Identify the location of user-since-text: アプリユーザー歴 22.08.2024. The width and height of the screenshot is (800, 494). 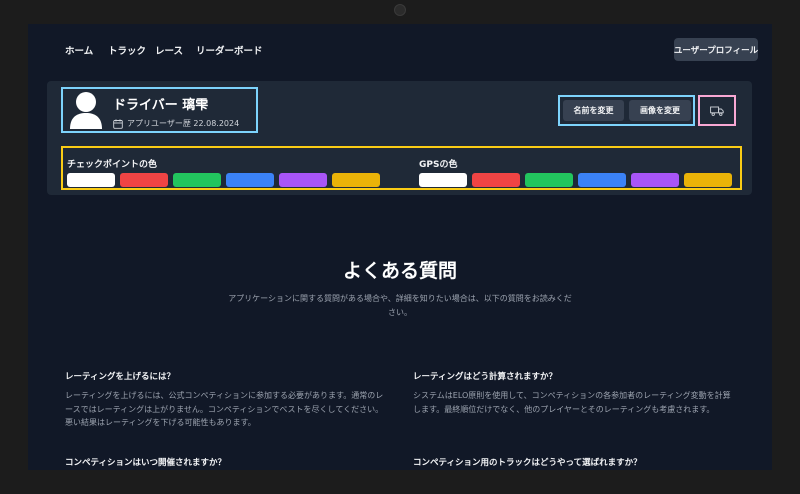
(183, 123).